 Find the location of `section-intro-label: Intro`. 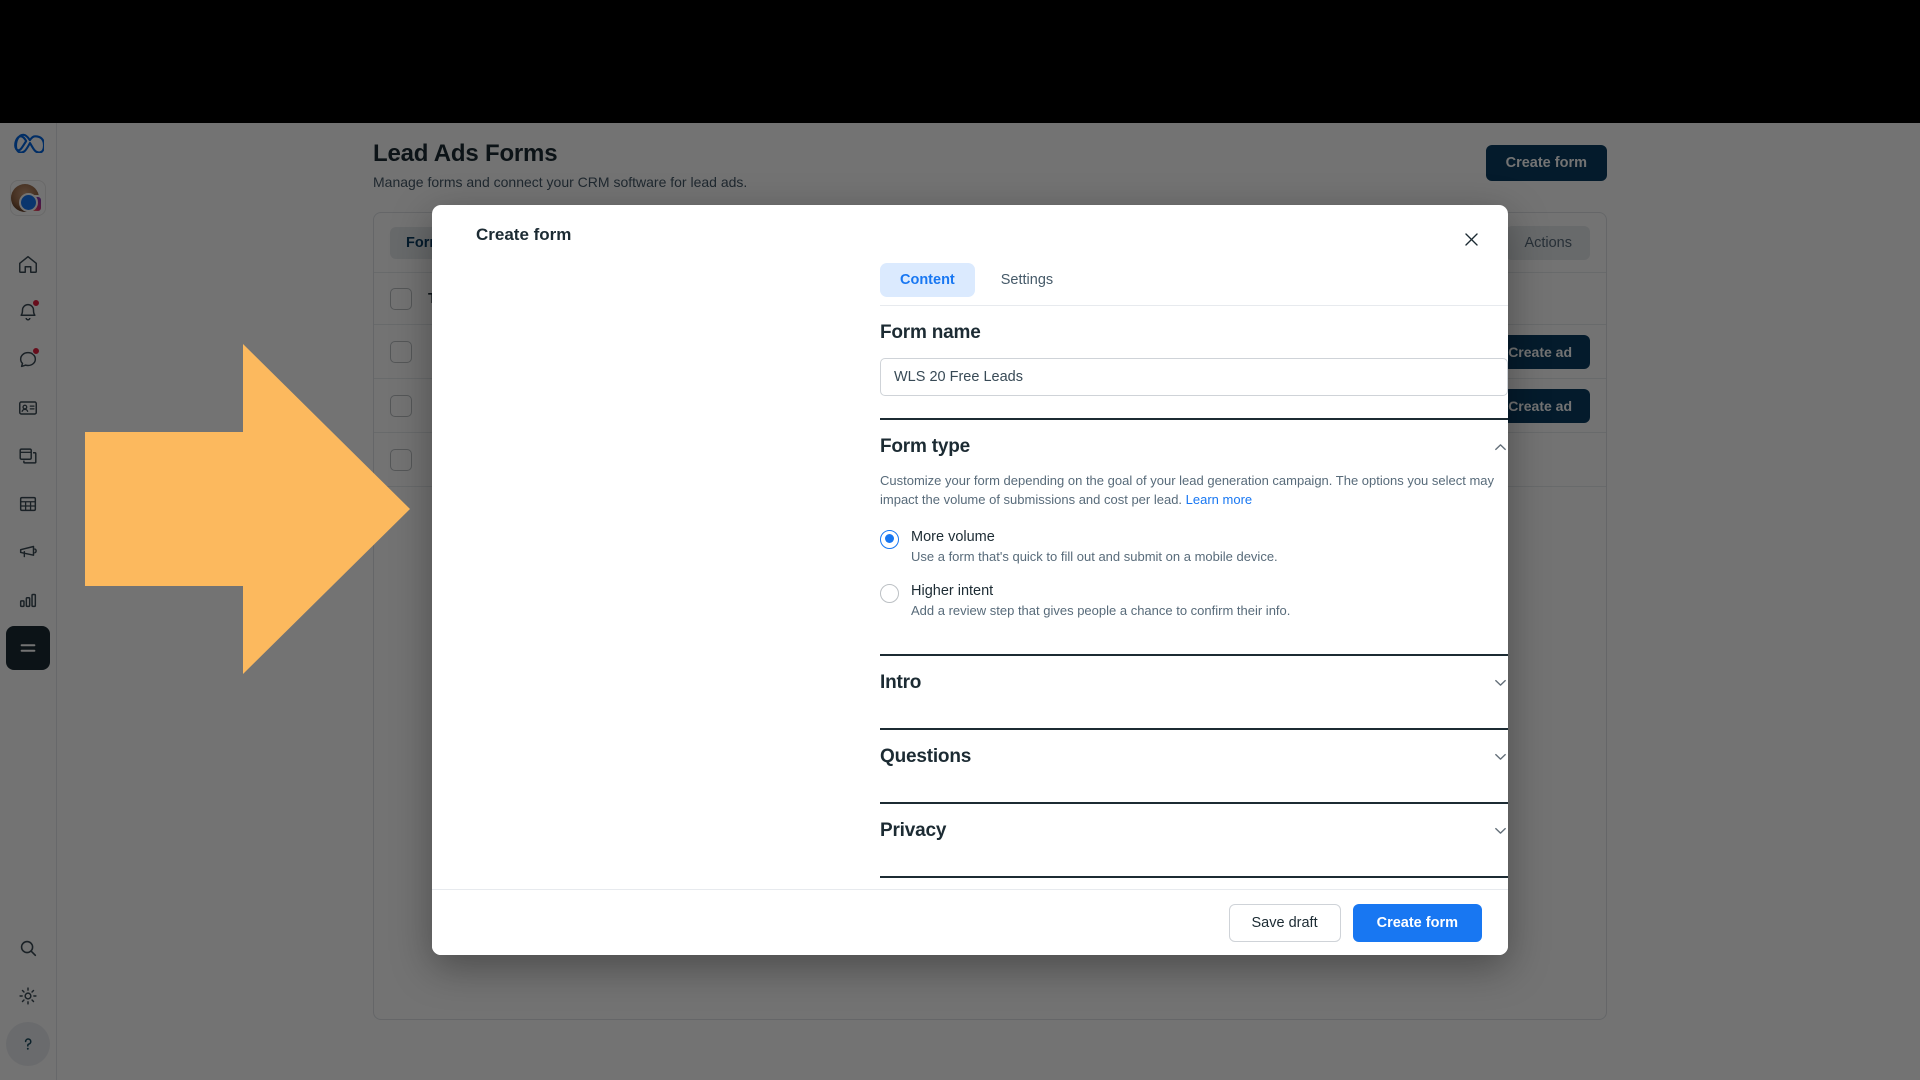

section-intro-label: Intro is located at coordinates (901, 682).